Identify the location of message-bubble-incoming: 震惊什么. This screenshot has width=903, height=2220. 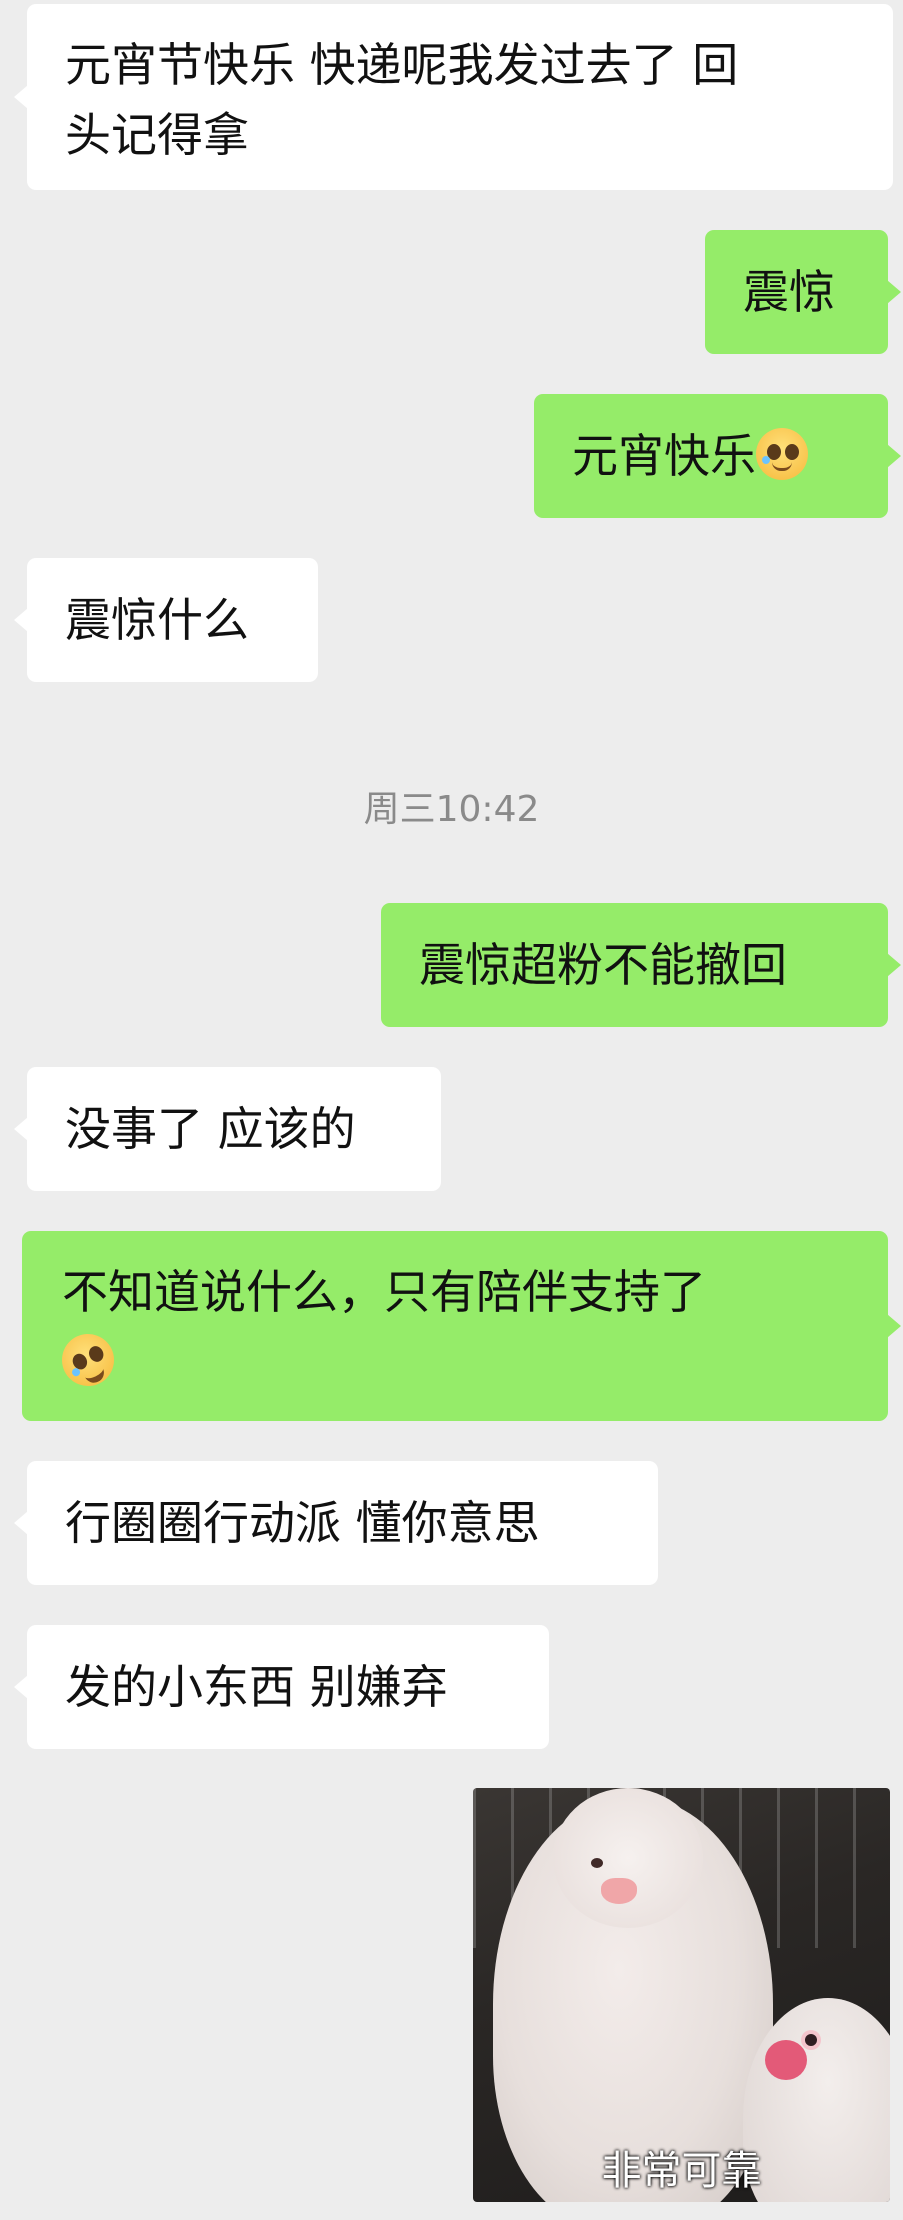
(172, 620).